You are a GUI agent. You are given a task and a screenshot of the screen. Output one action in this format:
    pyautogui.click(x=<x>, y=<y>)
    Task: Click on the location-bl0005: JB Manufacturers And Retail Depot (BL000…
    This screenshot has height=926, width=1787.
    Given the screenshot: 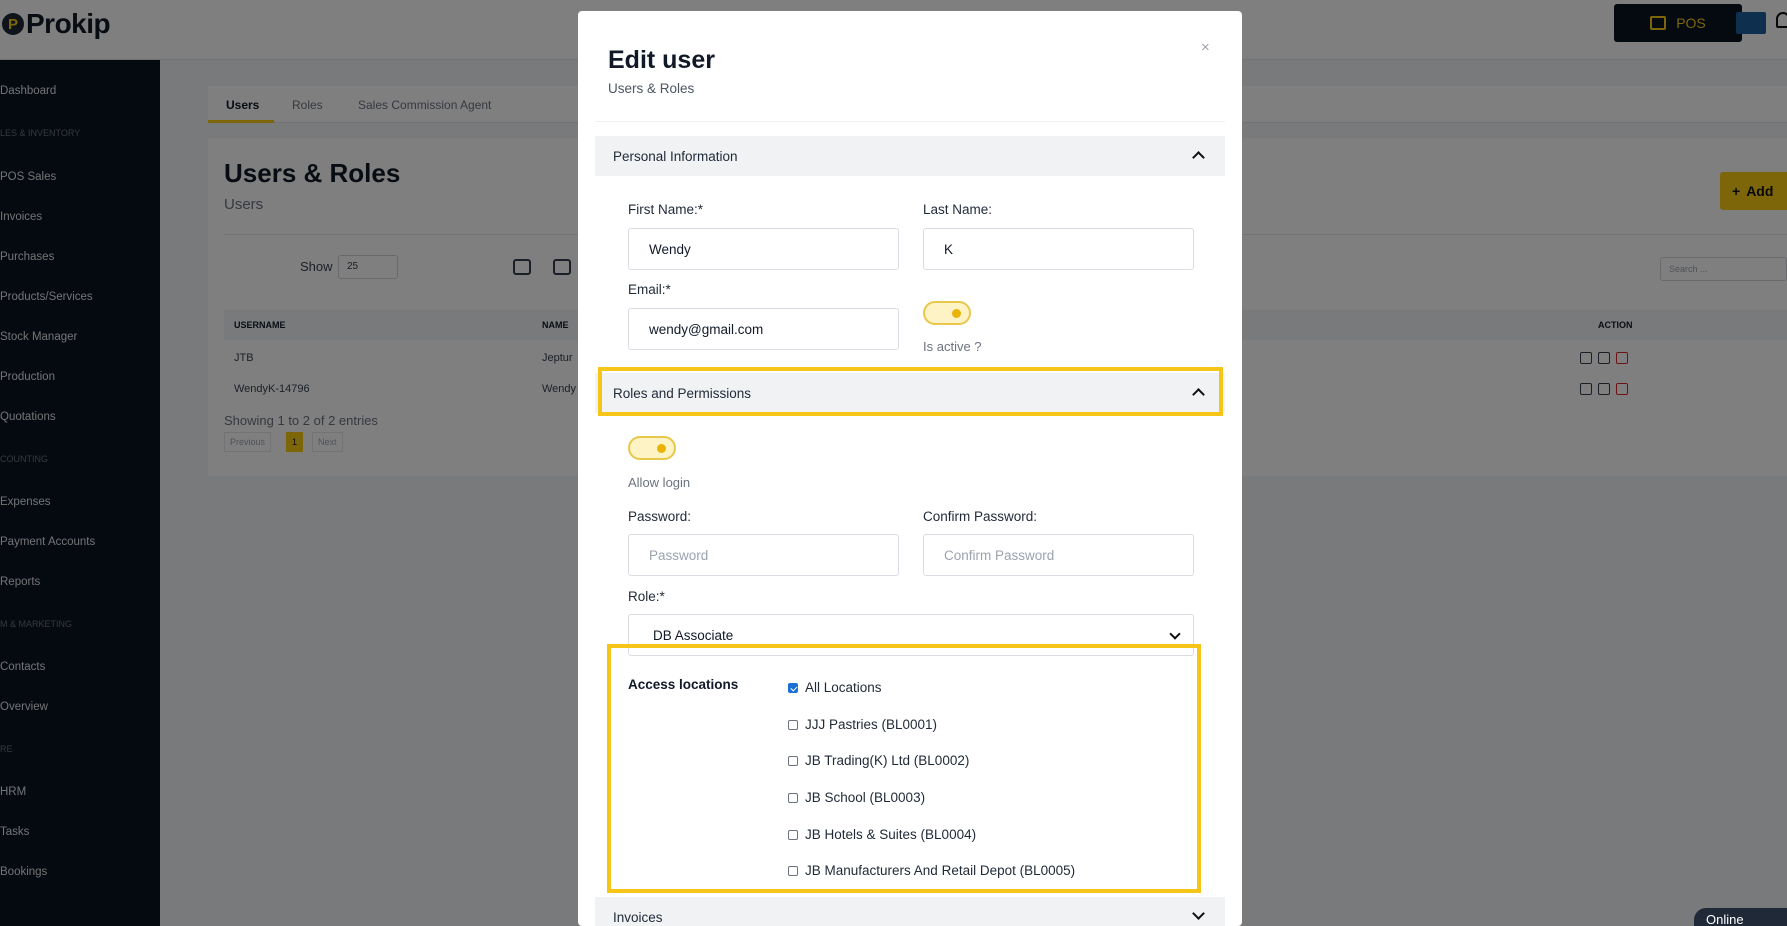 What is the action you would take?
    pyautogui.click(x=931, y=870)
    